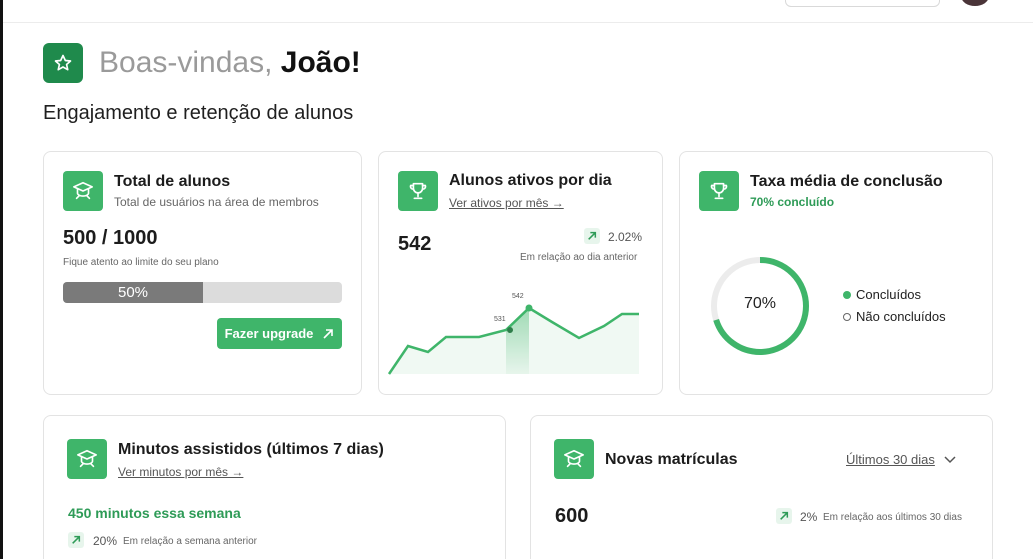 The image size is (1033, 559). Describe the element at coordinates (572, 516) in the screenshot. I see `enrollment-count: 600` at that location.